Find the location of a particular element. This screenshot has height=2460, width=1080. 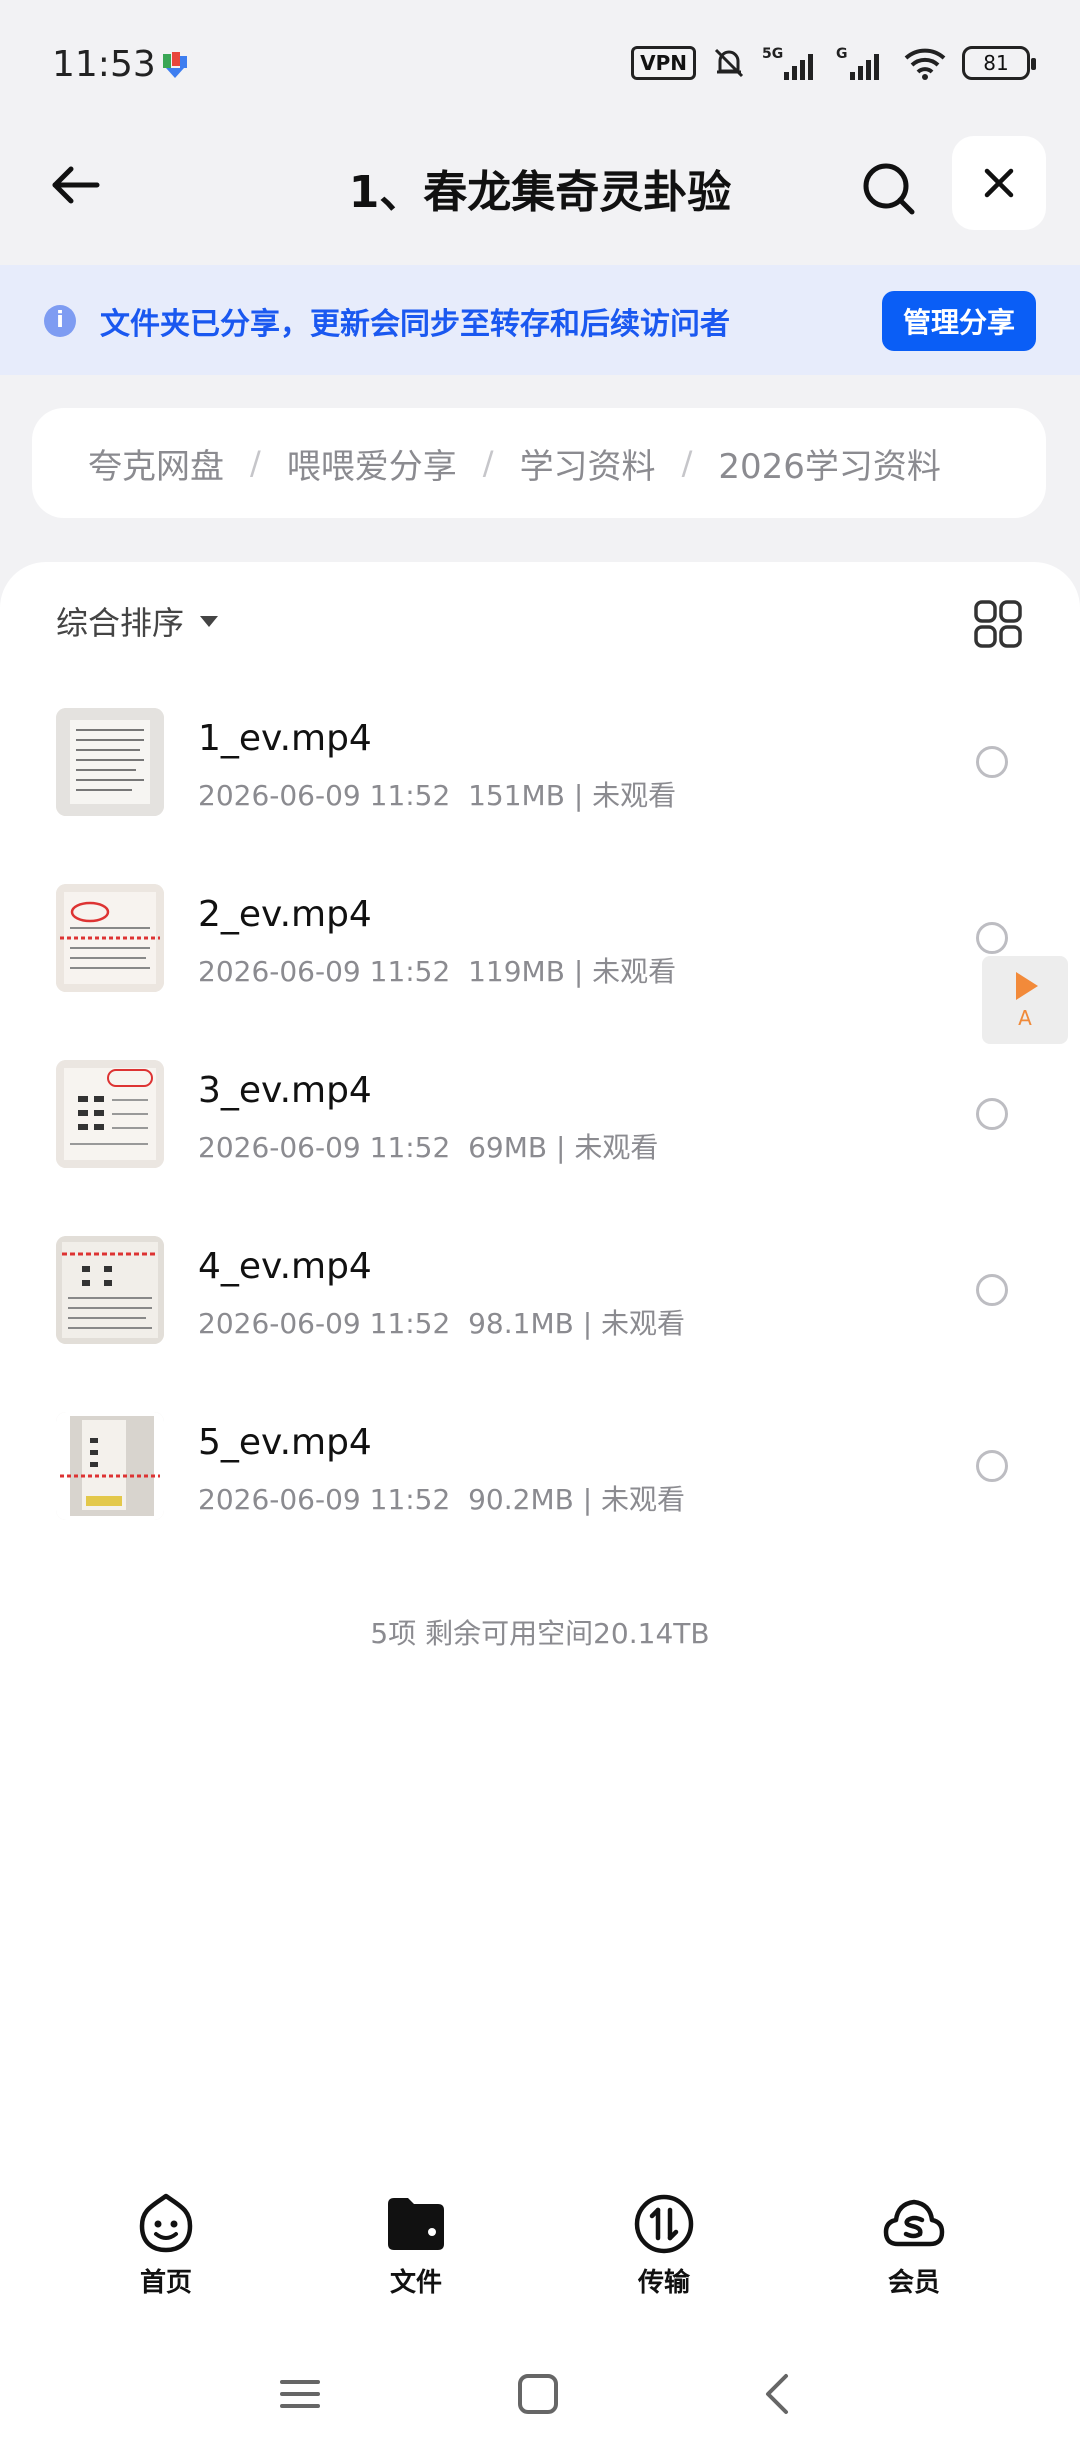

nav-item-files: 文件 is located at coordinates (416, 2245).